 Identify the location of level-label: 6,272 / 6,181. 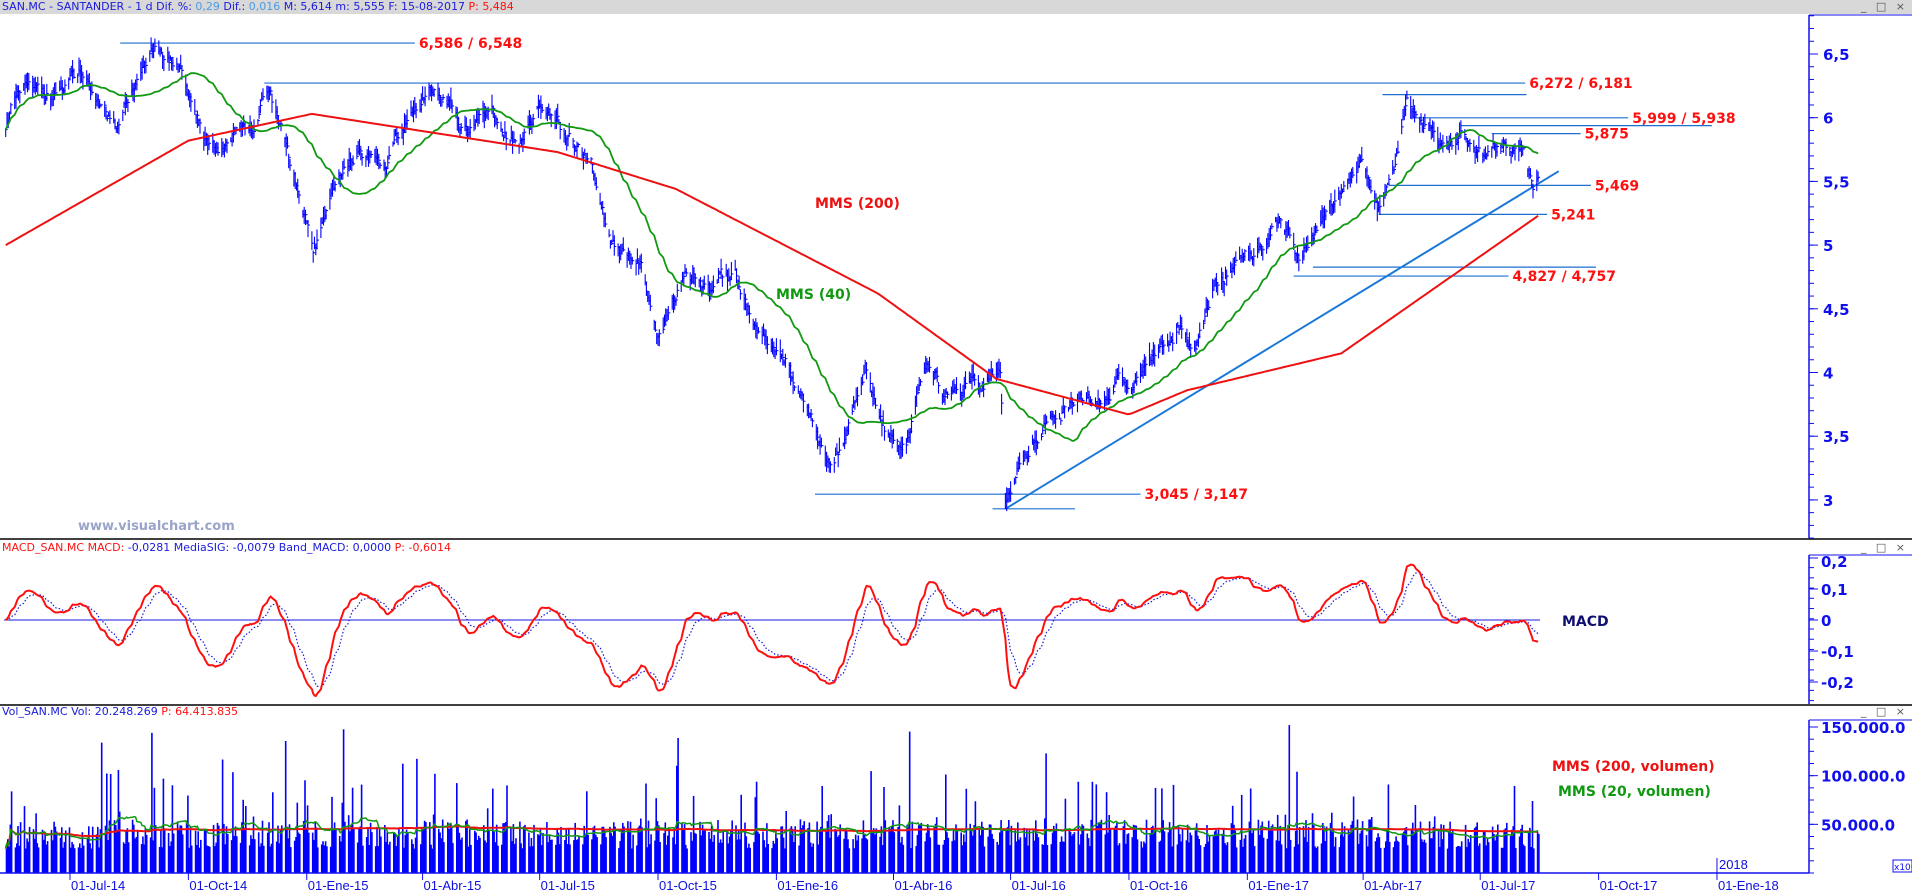
(1580, 84).